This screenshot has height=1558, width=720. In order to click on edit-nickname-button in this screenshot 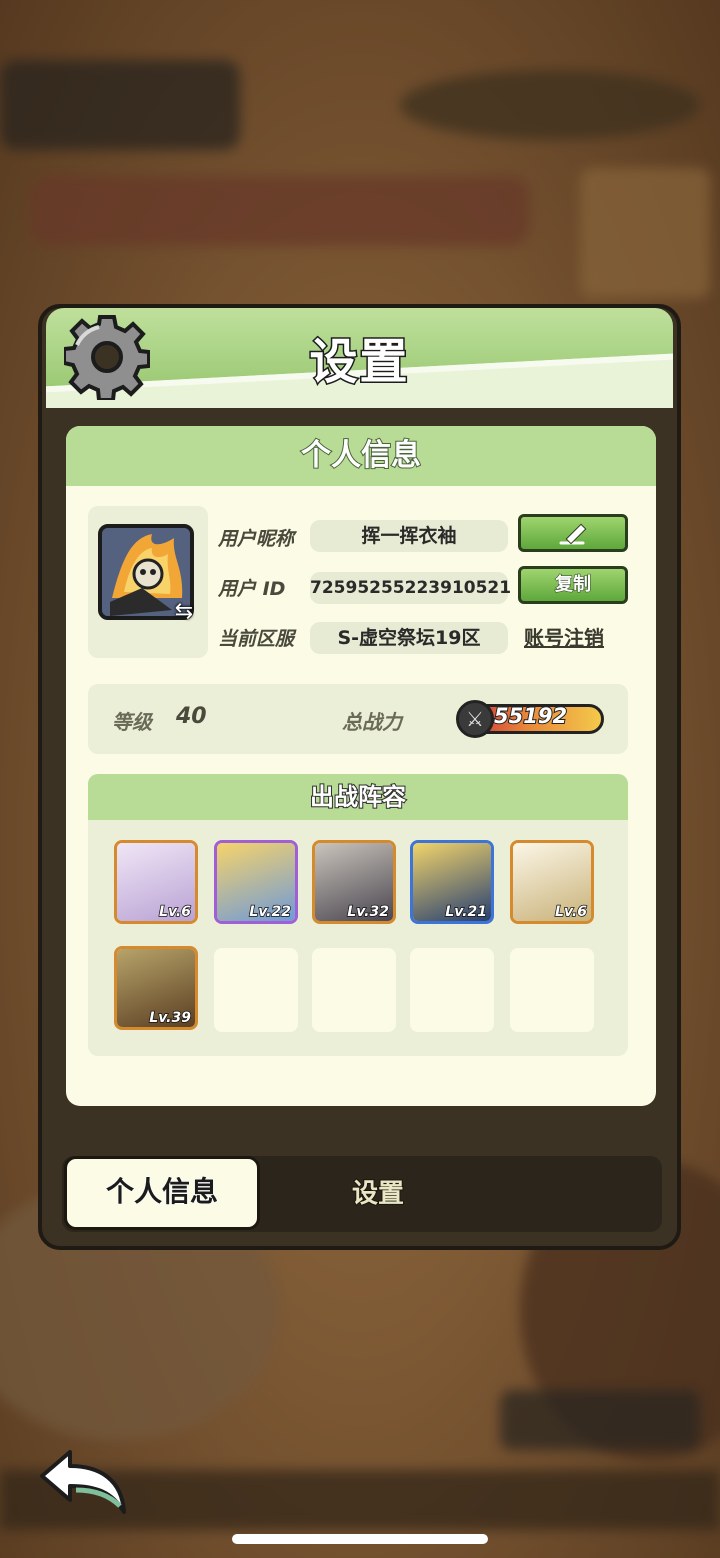, I will do `click(573, 533)`.